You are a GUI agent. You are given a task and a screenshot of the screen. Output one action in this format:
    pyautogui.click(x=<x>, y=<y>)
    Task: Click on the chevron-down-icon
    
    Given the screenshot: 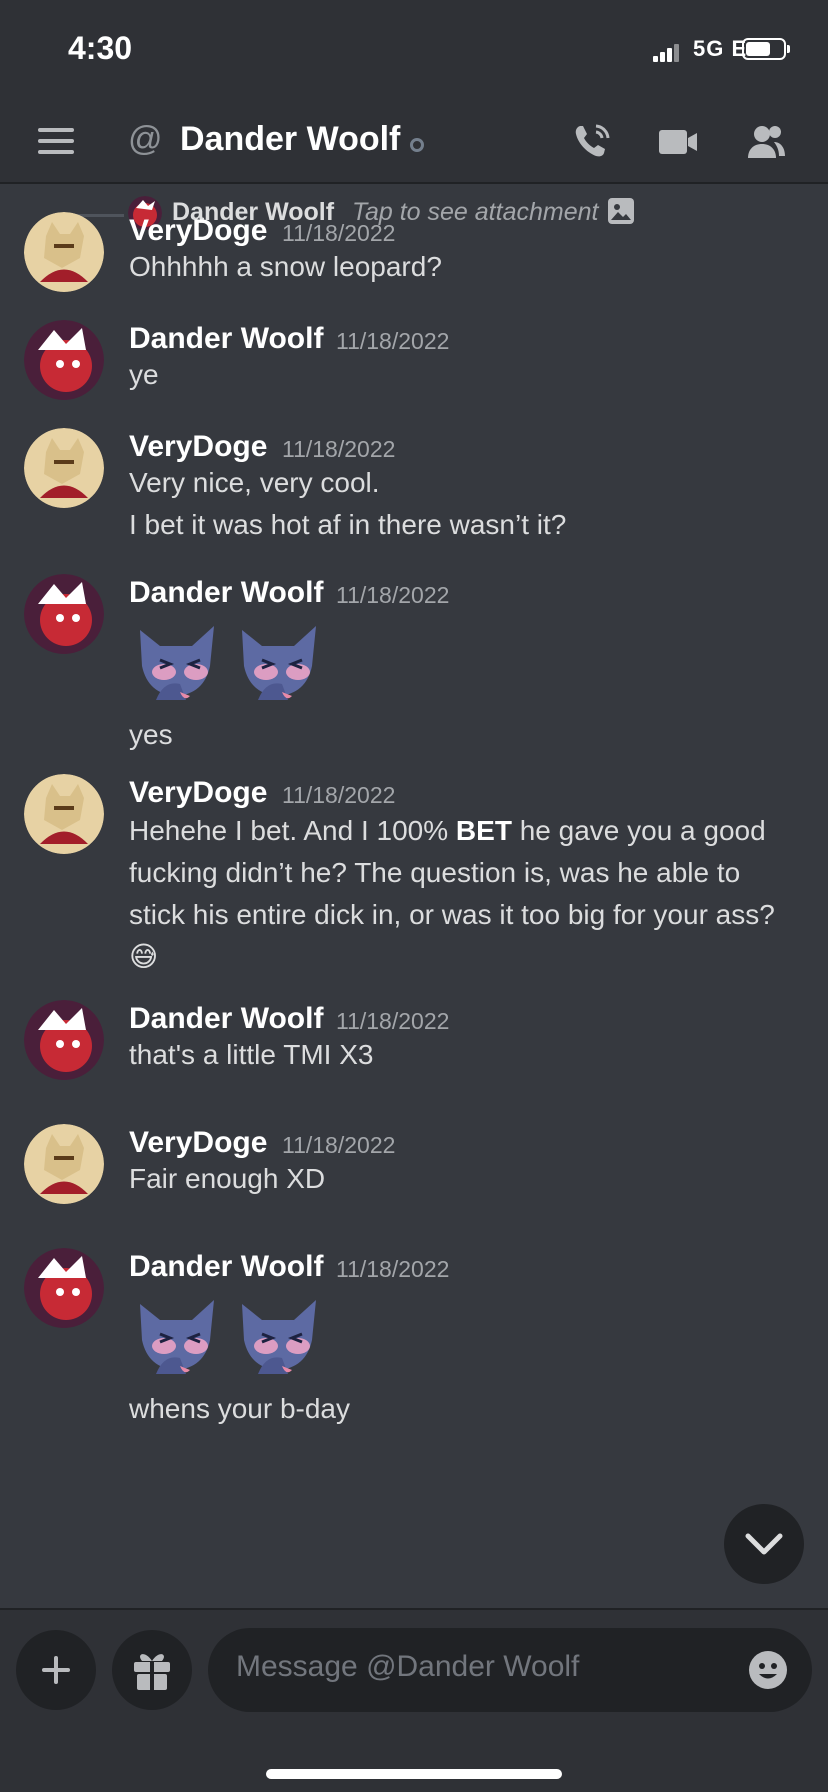 What is the action you would take?
    pyautogui.click(x=764, y=1544)
    